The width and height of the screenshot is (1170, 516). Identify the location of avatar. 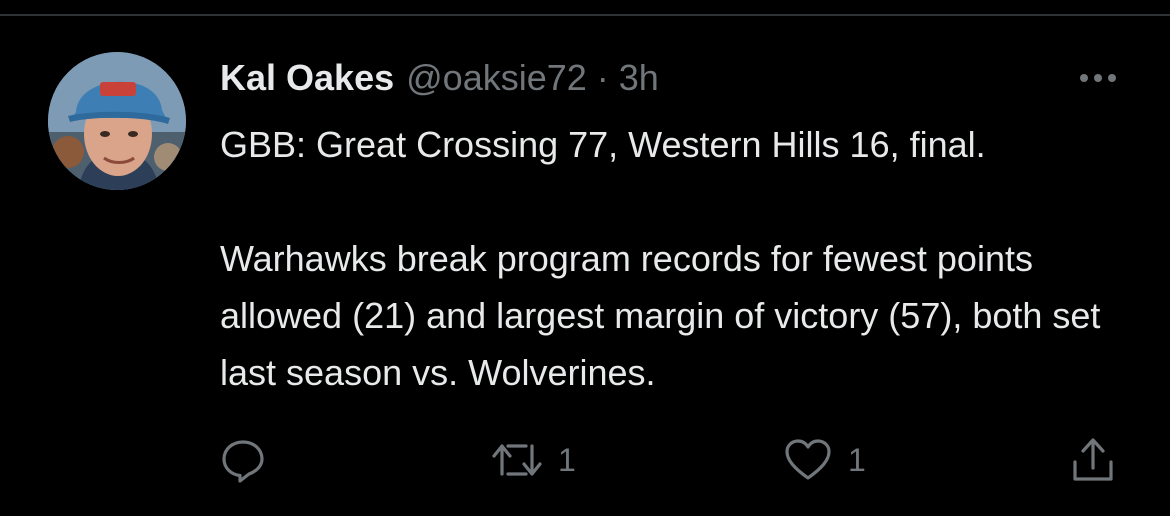
(117, 121).